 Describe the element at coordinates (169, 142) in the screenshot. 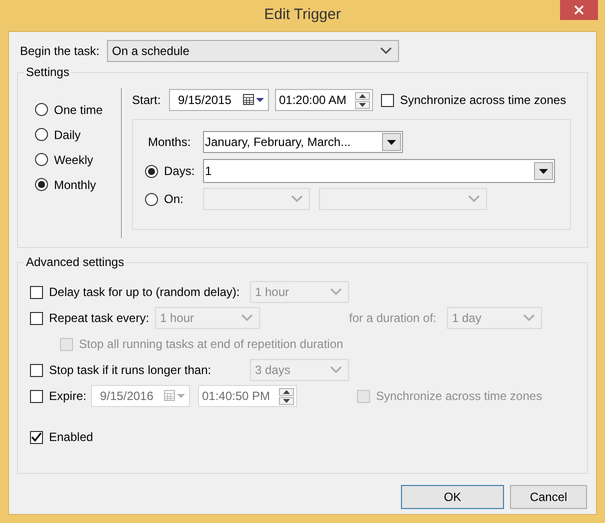

I see `field-label: Months:` at that location.